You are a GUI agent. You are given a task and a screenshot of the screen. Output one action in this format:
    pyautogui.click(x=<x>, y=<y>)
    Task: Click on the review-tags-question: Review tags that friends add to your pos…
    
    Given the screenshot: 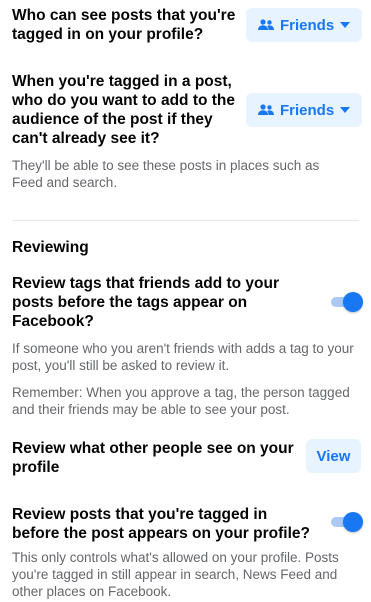 What is the action you would take?
    pyautogui.click(x=145, y=302)
    